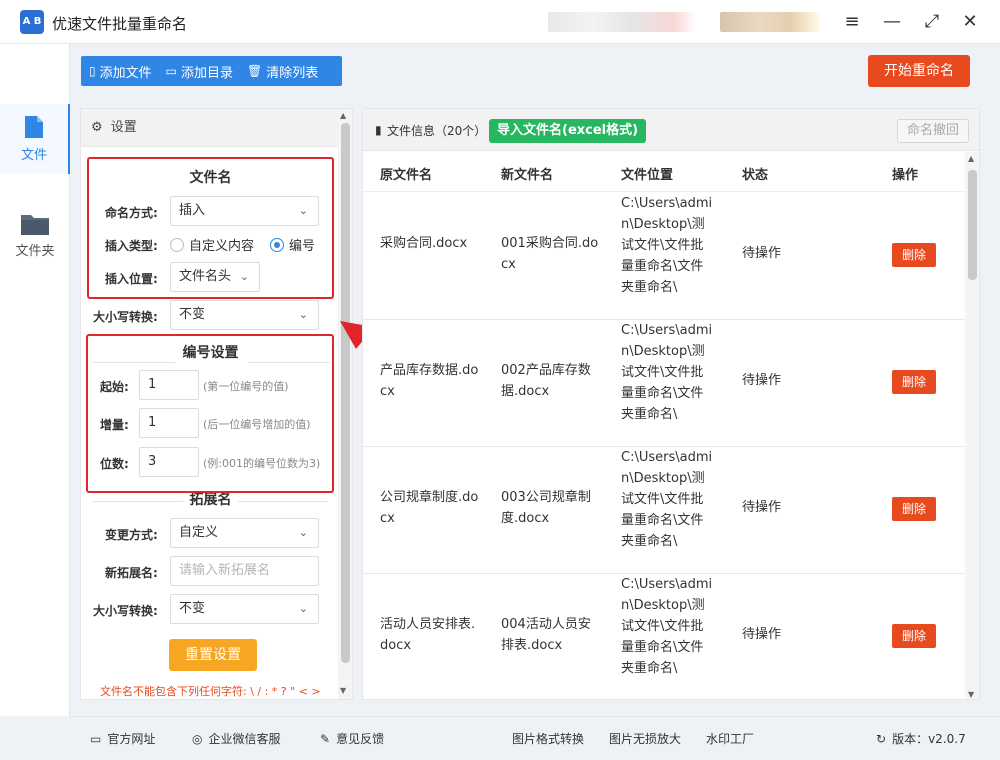 This screenshot has width=1000, height=760. What do you see at coordinates (35, 237) in the screenshot?
I see `nav-item-folder: 文件夹` at bounding box center [35, 237].